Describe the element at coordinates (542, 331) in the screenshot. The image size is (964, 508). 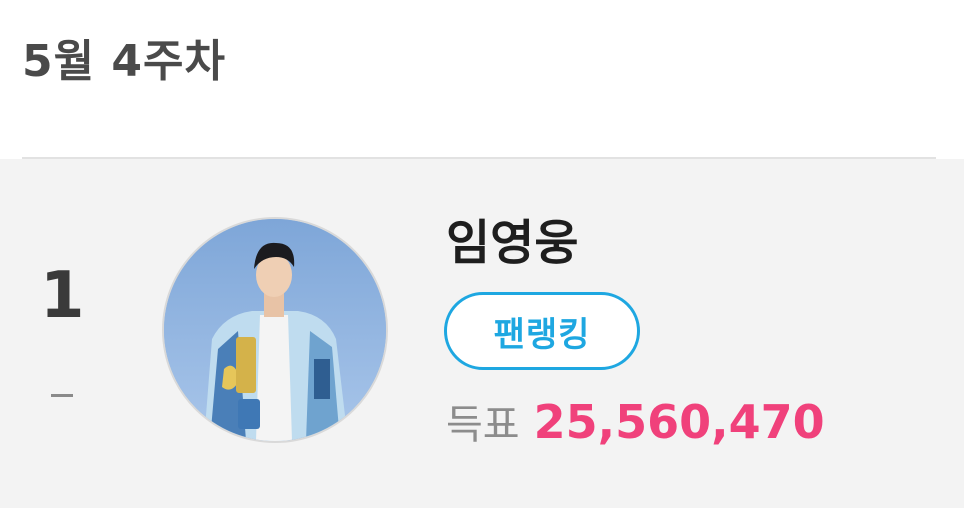
I see `fan-ranking-button: 팬랭킹` at that location.